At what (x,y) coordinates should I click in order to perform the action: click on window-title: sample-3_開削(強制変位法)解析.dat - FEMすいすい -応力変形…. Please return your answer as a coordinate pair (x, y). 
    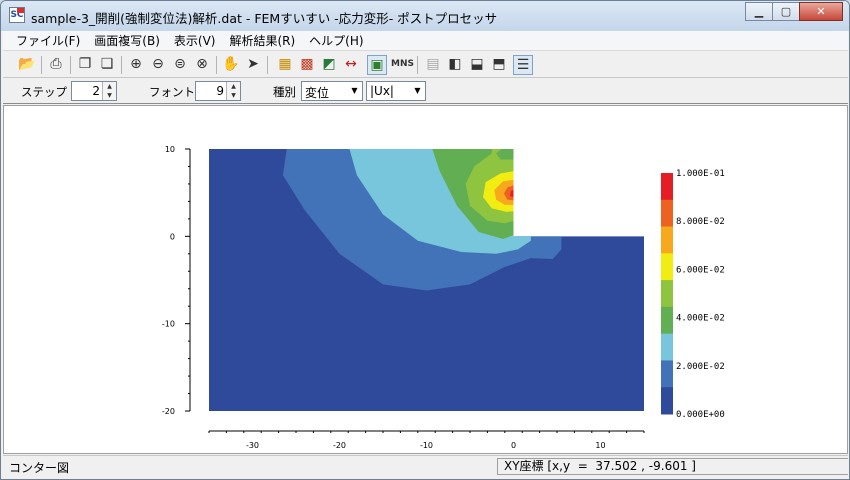
    Looking at the image, I should click on (264, 18).